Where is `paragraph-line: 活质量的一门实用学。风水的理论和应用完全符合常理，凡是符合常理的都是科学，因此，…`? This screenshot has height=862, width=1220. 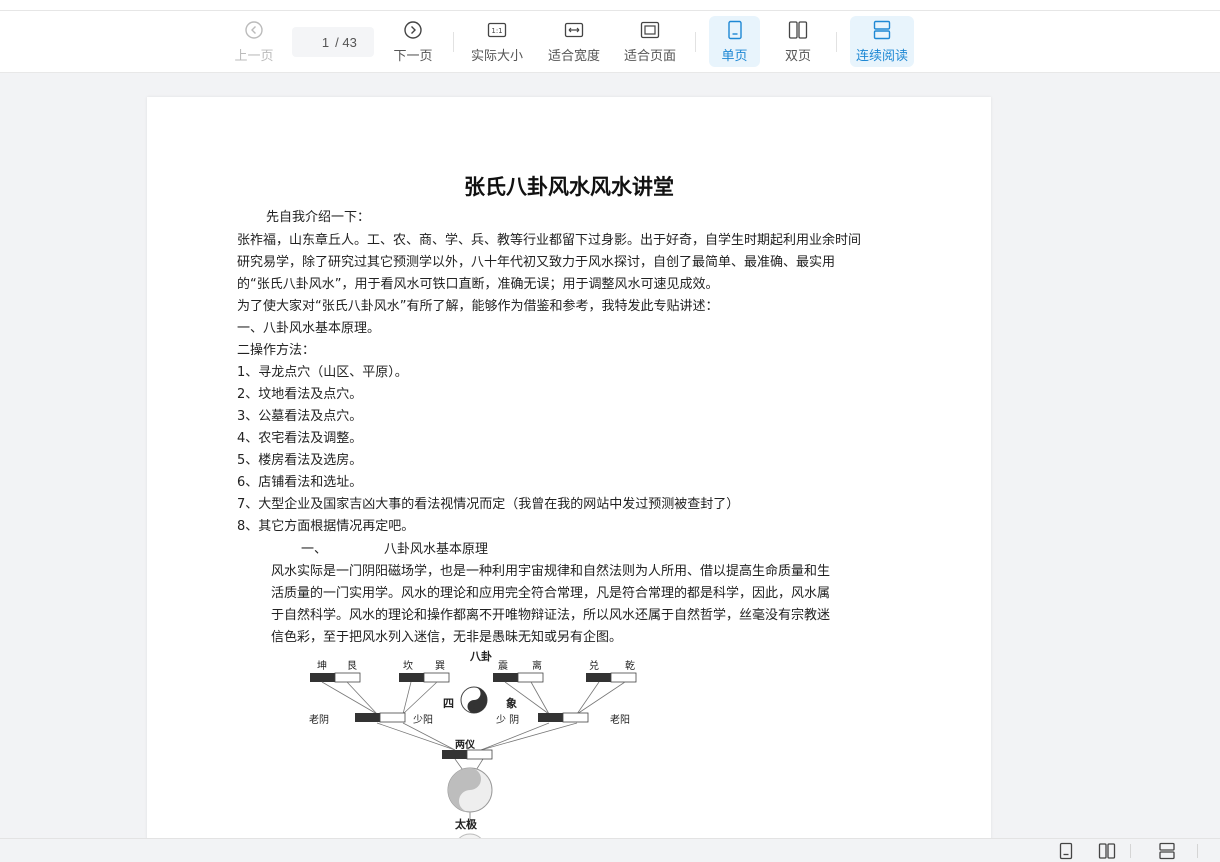
paragraph-line: 活质量的一门实用学。风水的理论和应用完全符合常理，凡是符合常理的都是科学，因此，… is located at coordinates (551, 593).